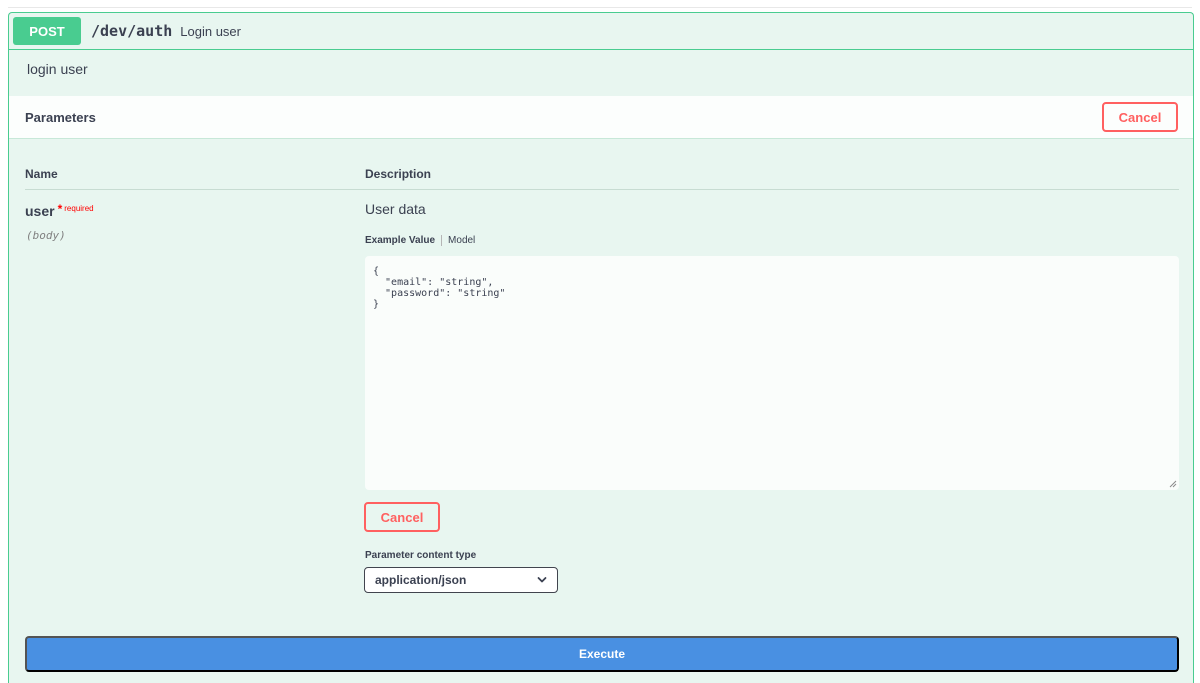  I want to click on tab-example-value: Example Value, so click(404, 240).